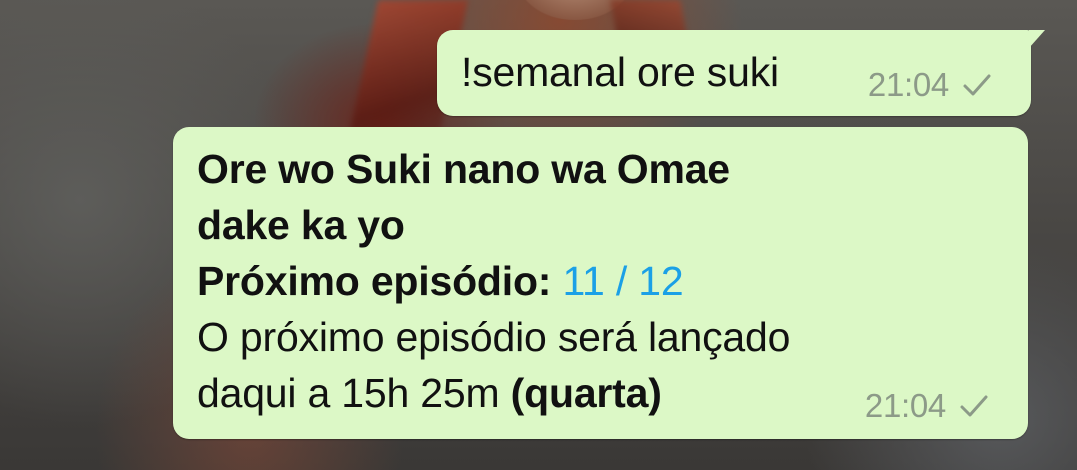 The height and width of the screenshot is (470, 1077). Describe the element at coordinates (348, 393) in the screenshot. I see `release-countdown: daqui a 15h 25m` at that location.